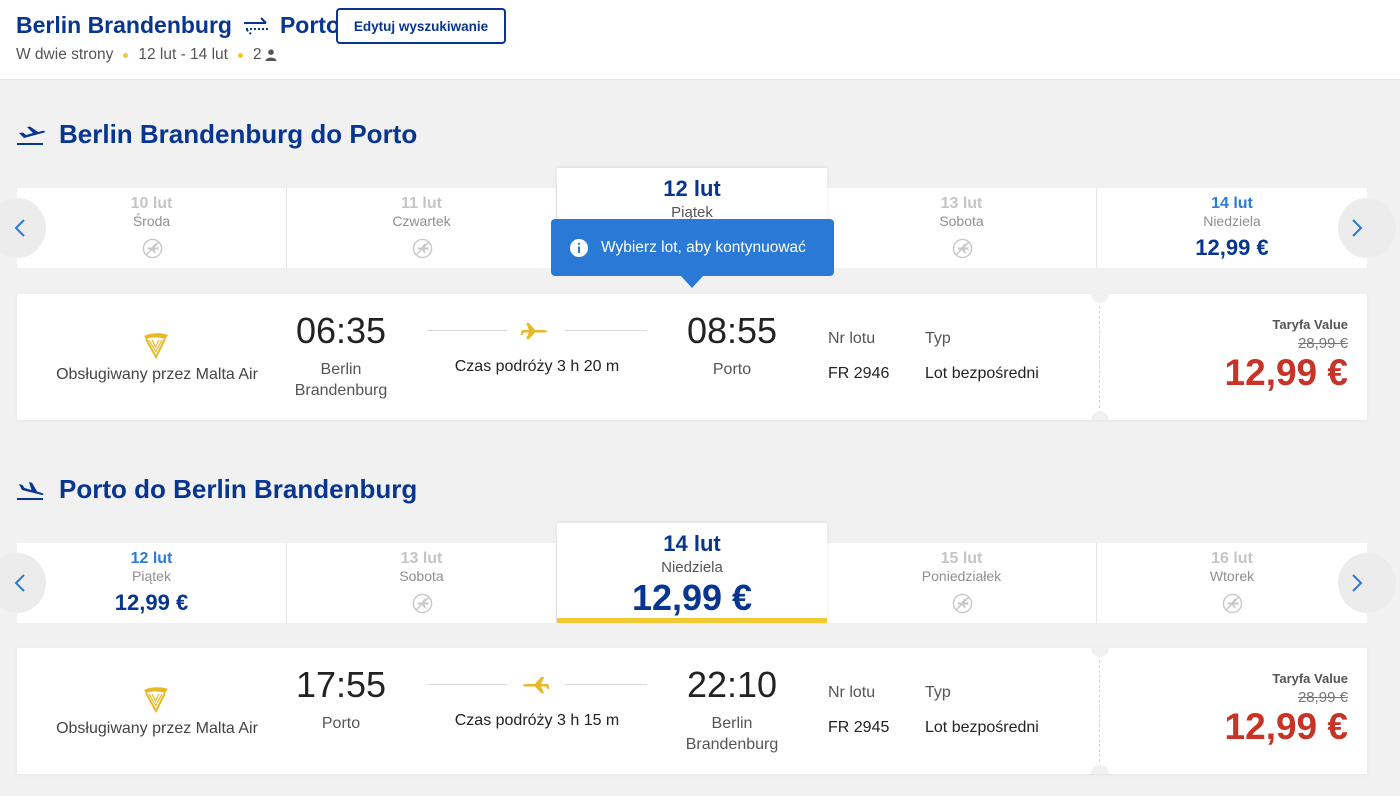 This screenshot has height=796, width=1400. Describe the element at coordinates (31, 135) in the screenshot. I see `plane-departure-icon` at that location.